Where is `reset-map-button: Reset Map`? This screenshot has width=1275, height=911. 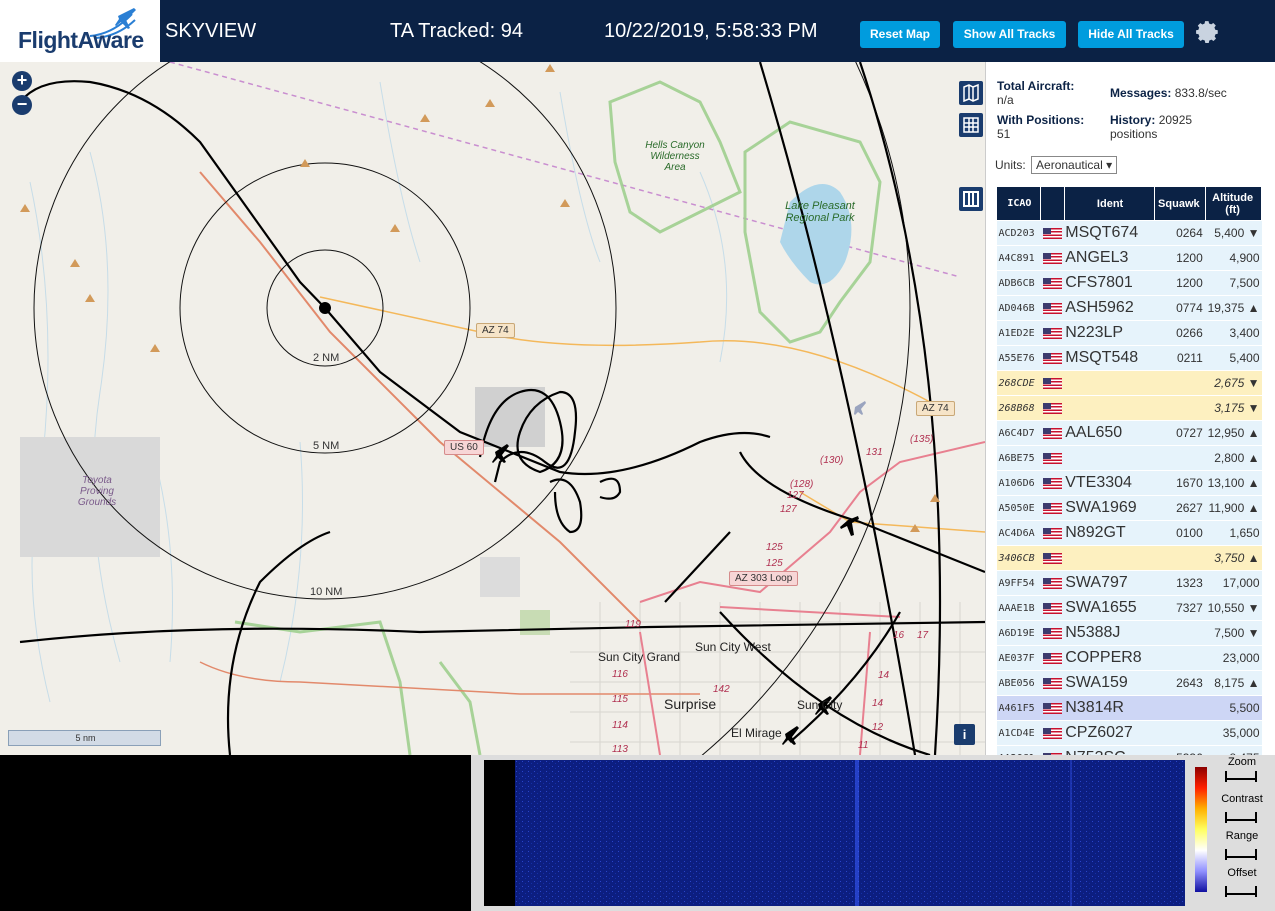 reset-map-button: Reset Map is located at coordinates (900, 34).